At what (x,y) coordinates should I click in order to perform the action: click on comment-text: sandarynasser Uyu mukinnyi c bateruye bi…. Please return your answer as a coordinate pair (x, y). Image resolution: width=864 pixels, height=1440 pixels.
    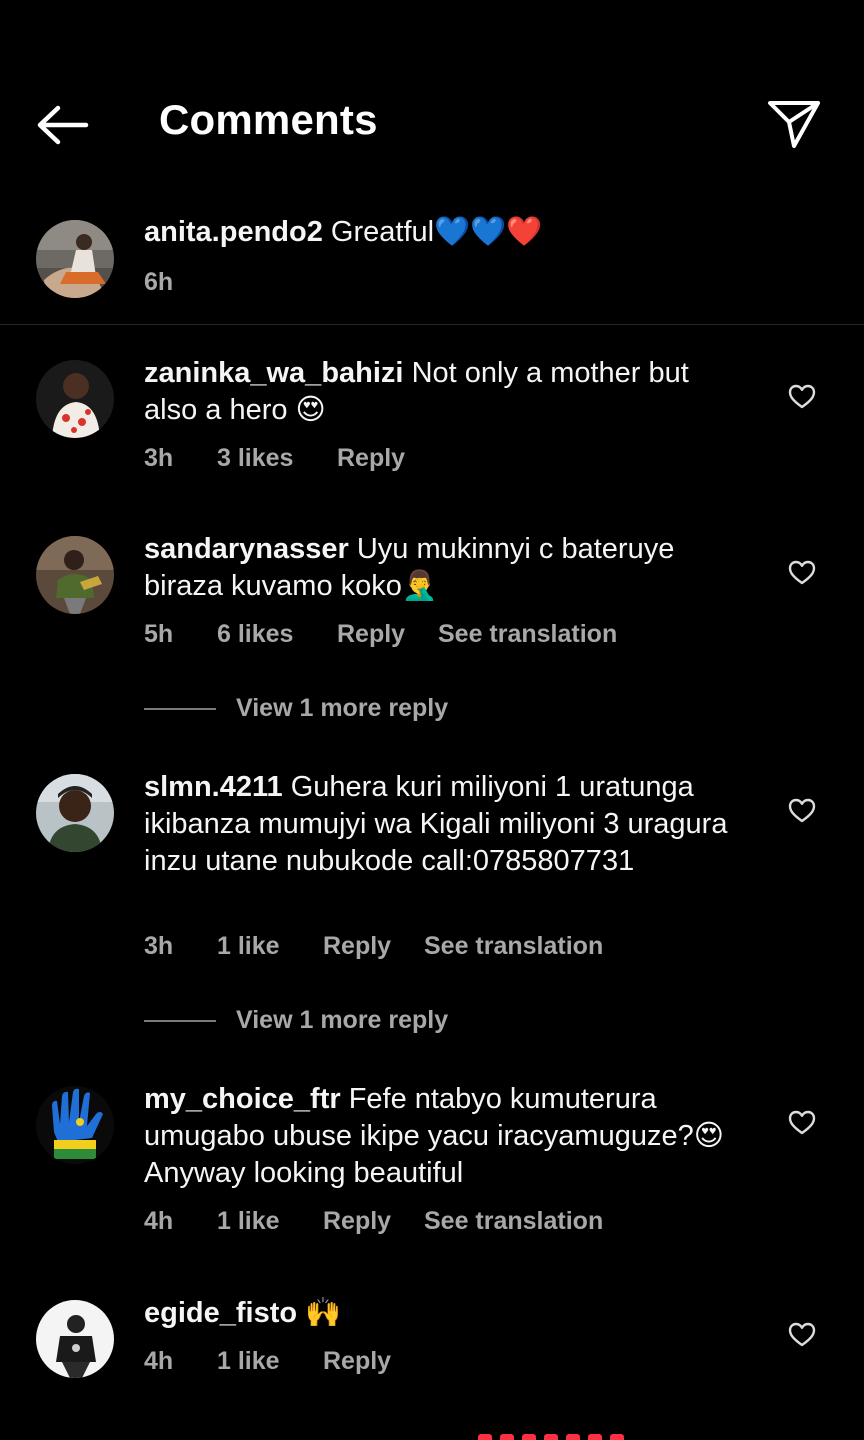
    Looking at the image, I should click on (444, 568).